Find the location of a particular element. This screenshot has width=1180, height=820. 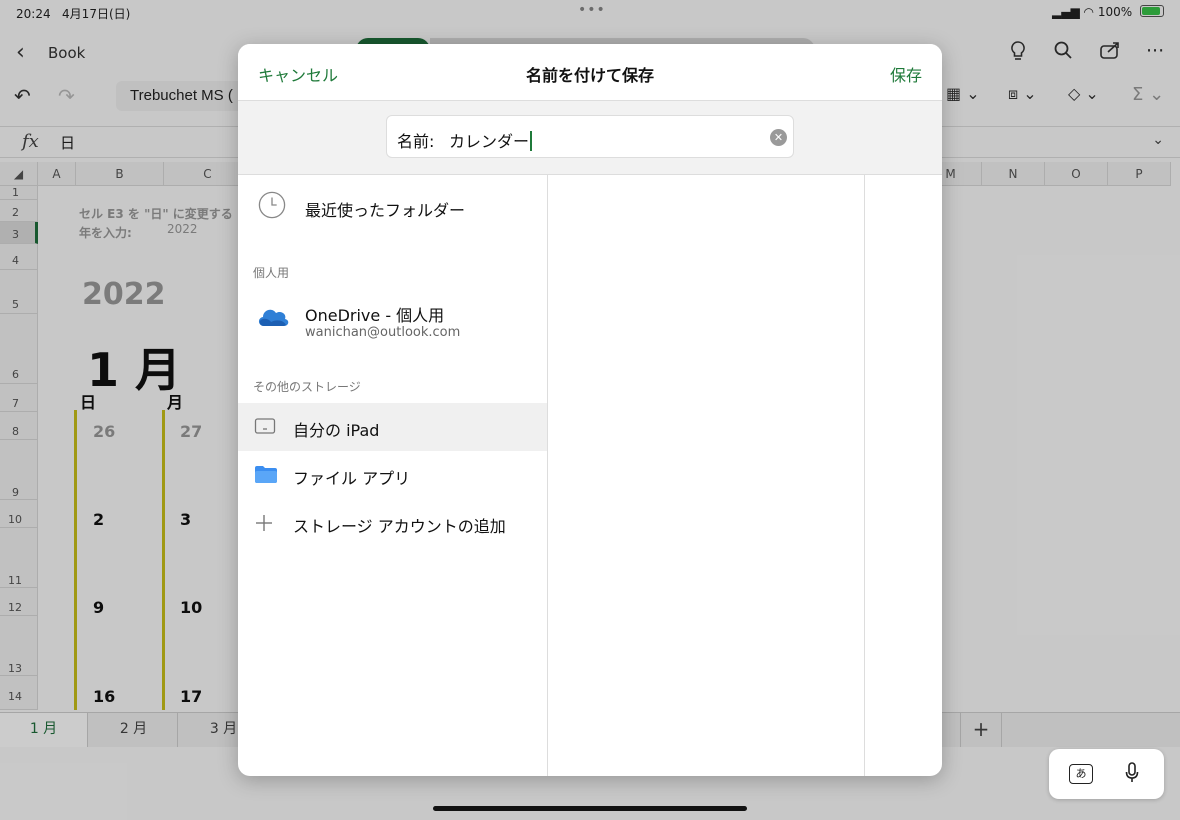

my-ipad-label: 自分の iPad is located at coordinates (336, 430).